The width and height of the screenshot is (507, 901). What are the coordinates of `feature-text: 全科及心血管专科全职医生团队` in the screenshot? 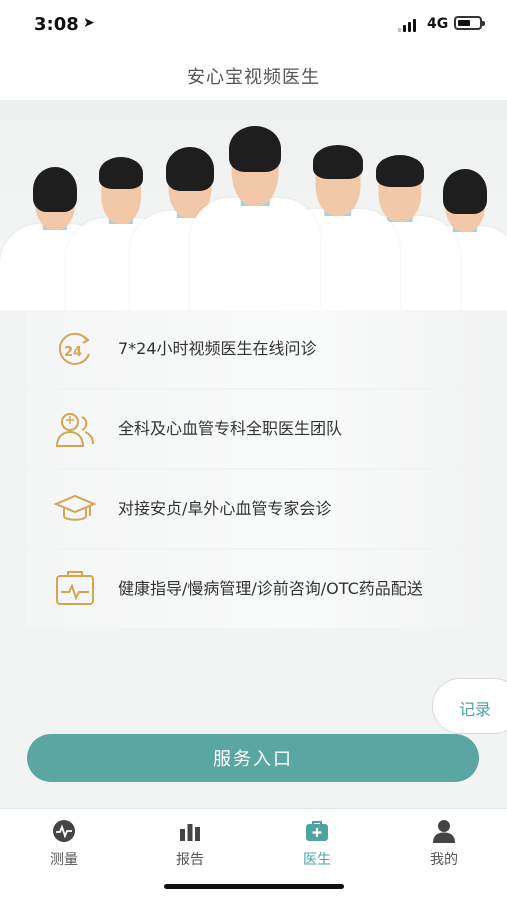 It's located at (230, 428).